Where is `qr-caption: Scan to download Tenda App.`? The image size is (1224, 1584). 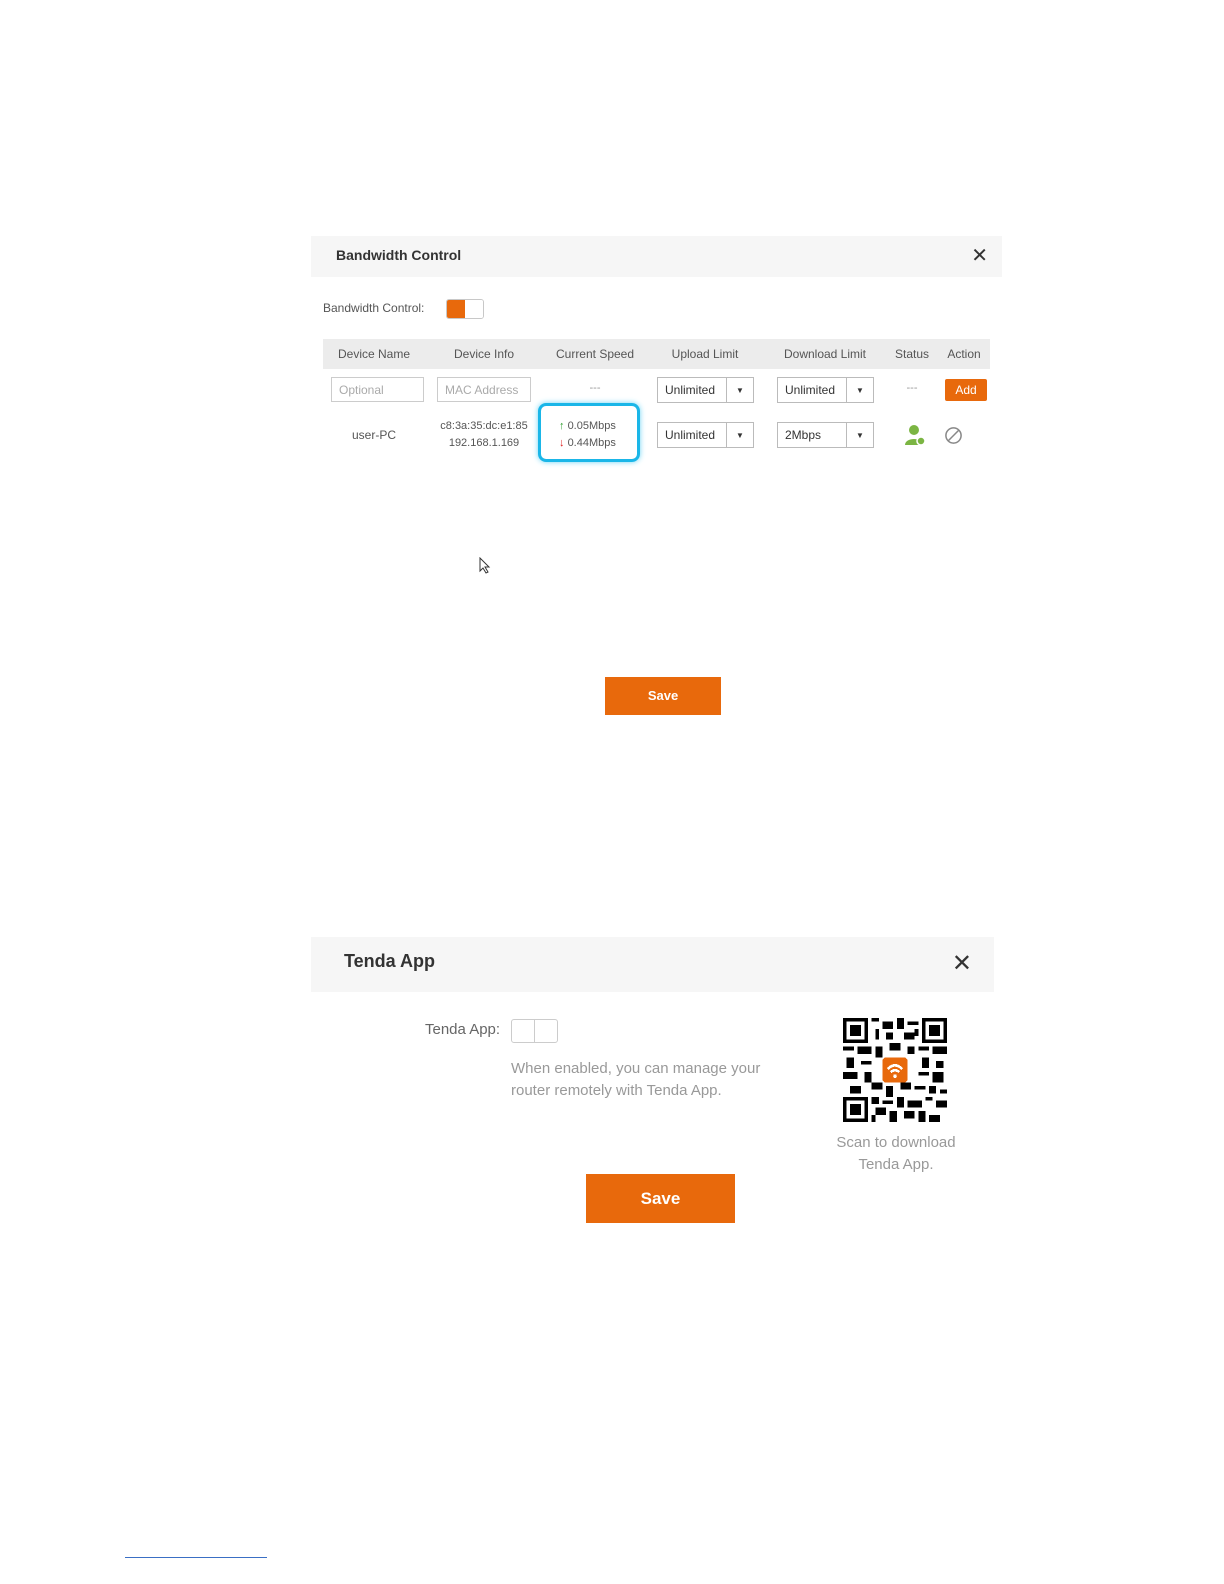
qr-caption: Scan to download Tenda App. is located at coordinates (896, 1153).